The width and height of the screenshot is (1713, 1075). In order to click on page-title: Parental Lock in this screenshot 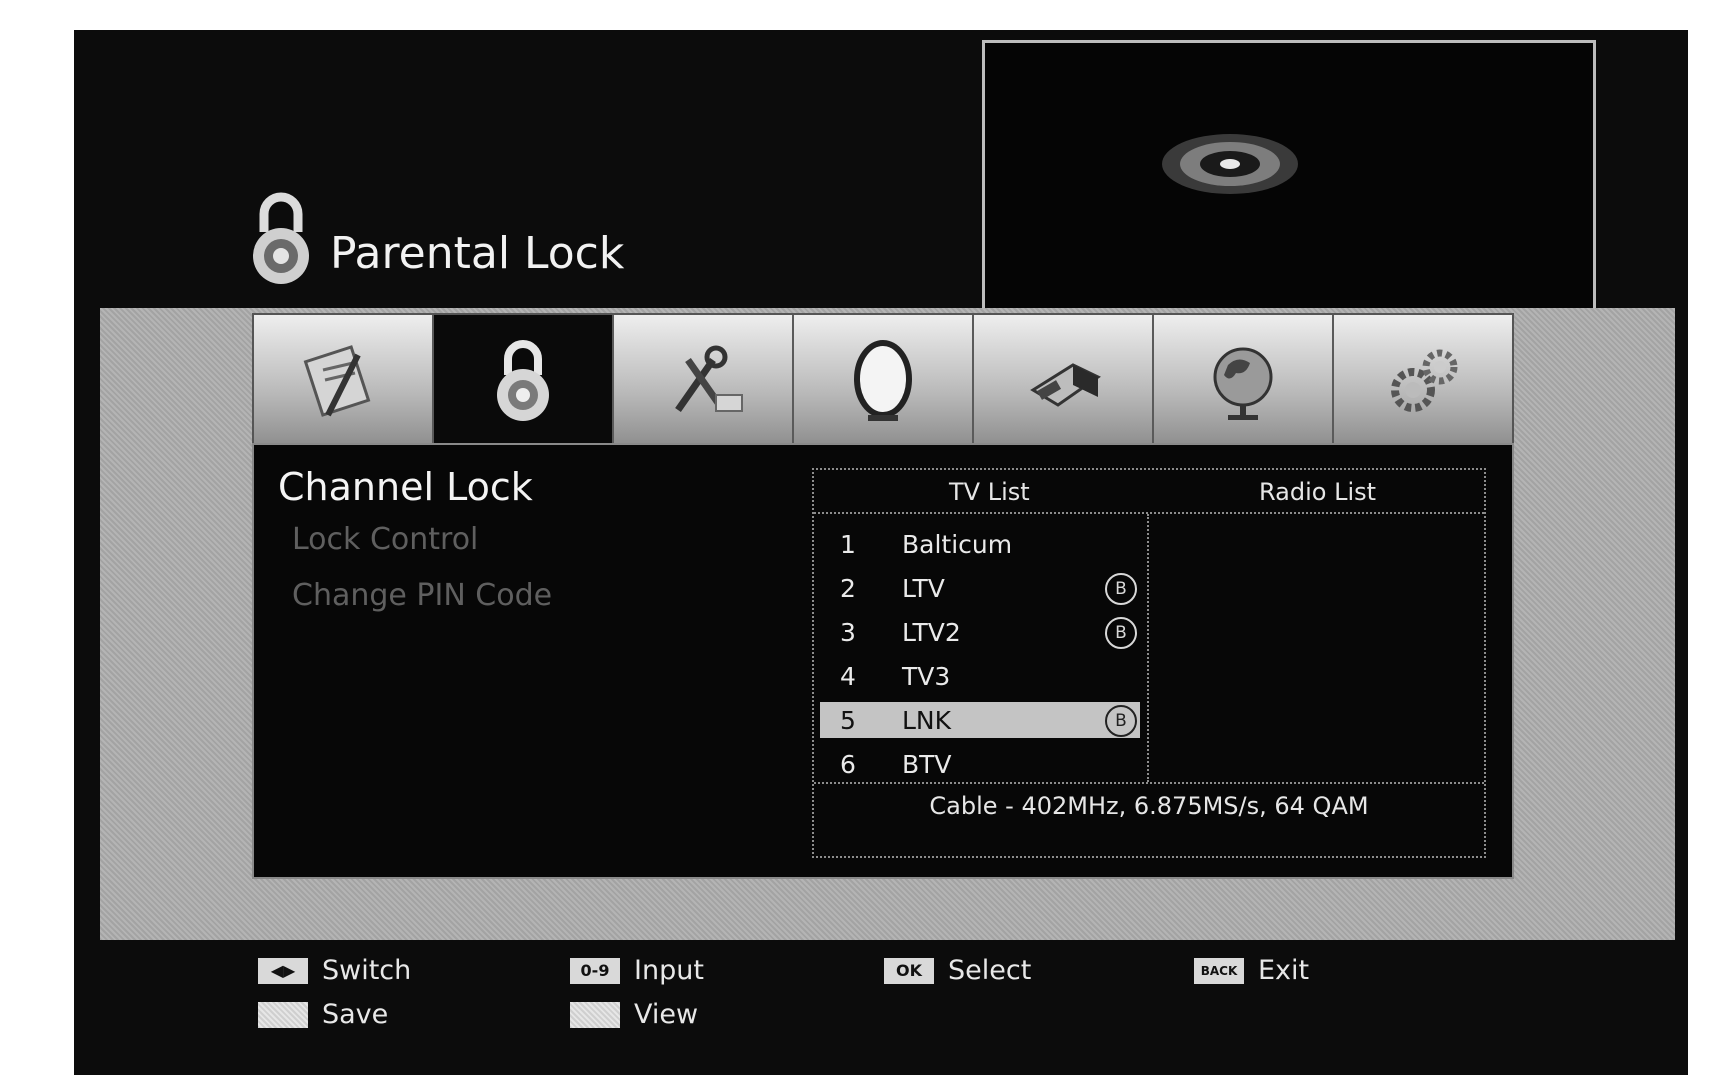, I will do `click(477, 253)`.